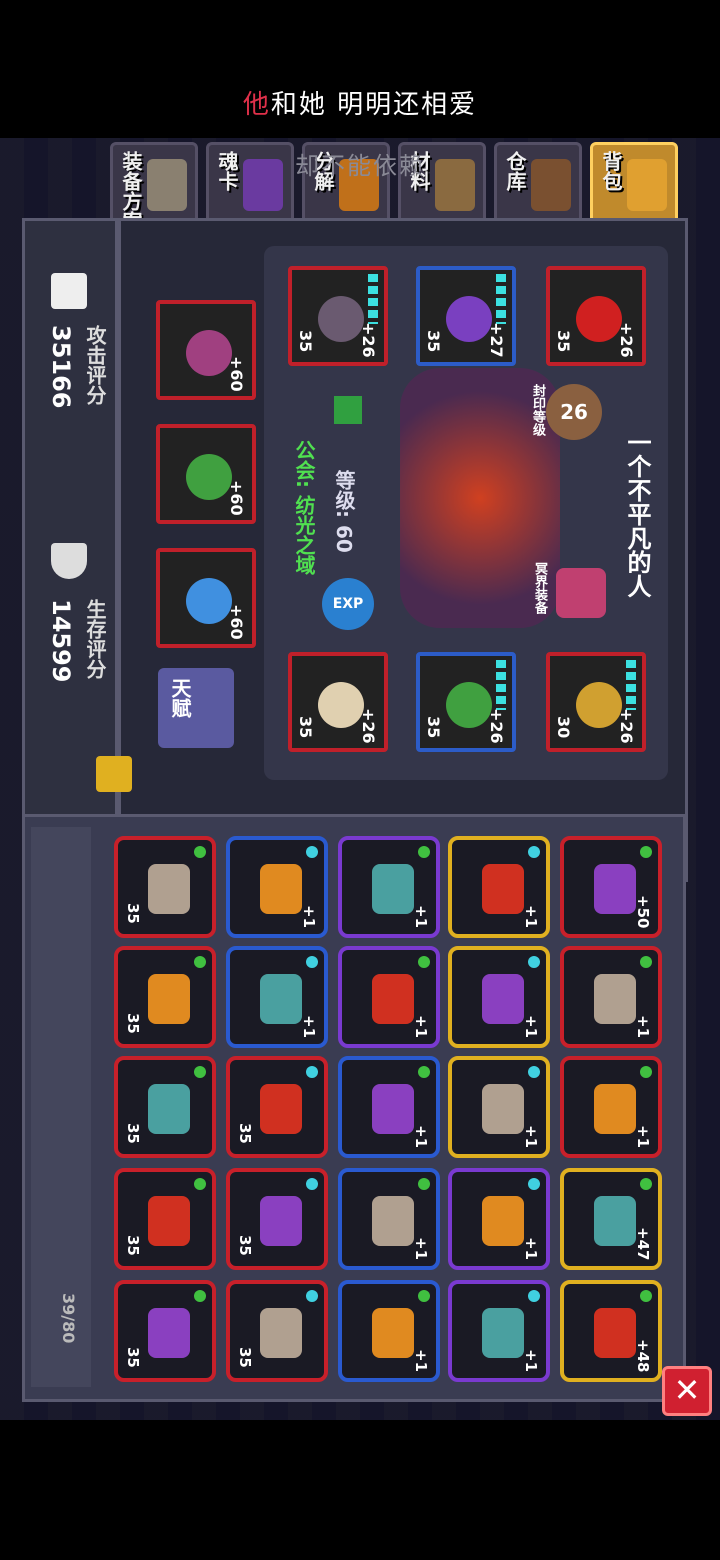 This screenshot has width=720, height=1560. I want to click on inventory-slot: +48, so click(611, 1331).